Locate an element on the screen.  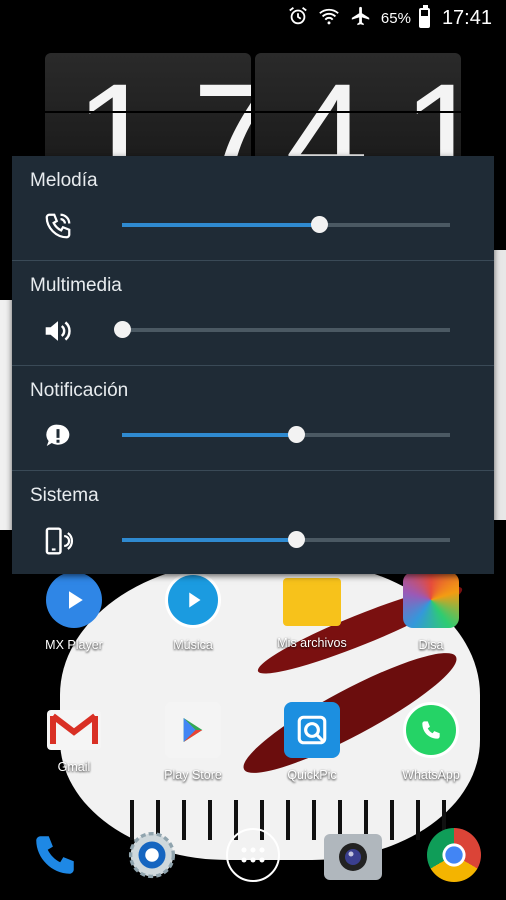
app-play-store: Play Store is located at coordinates (193, 742).